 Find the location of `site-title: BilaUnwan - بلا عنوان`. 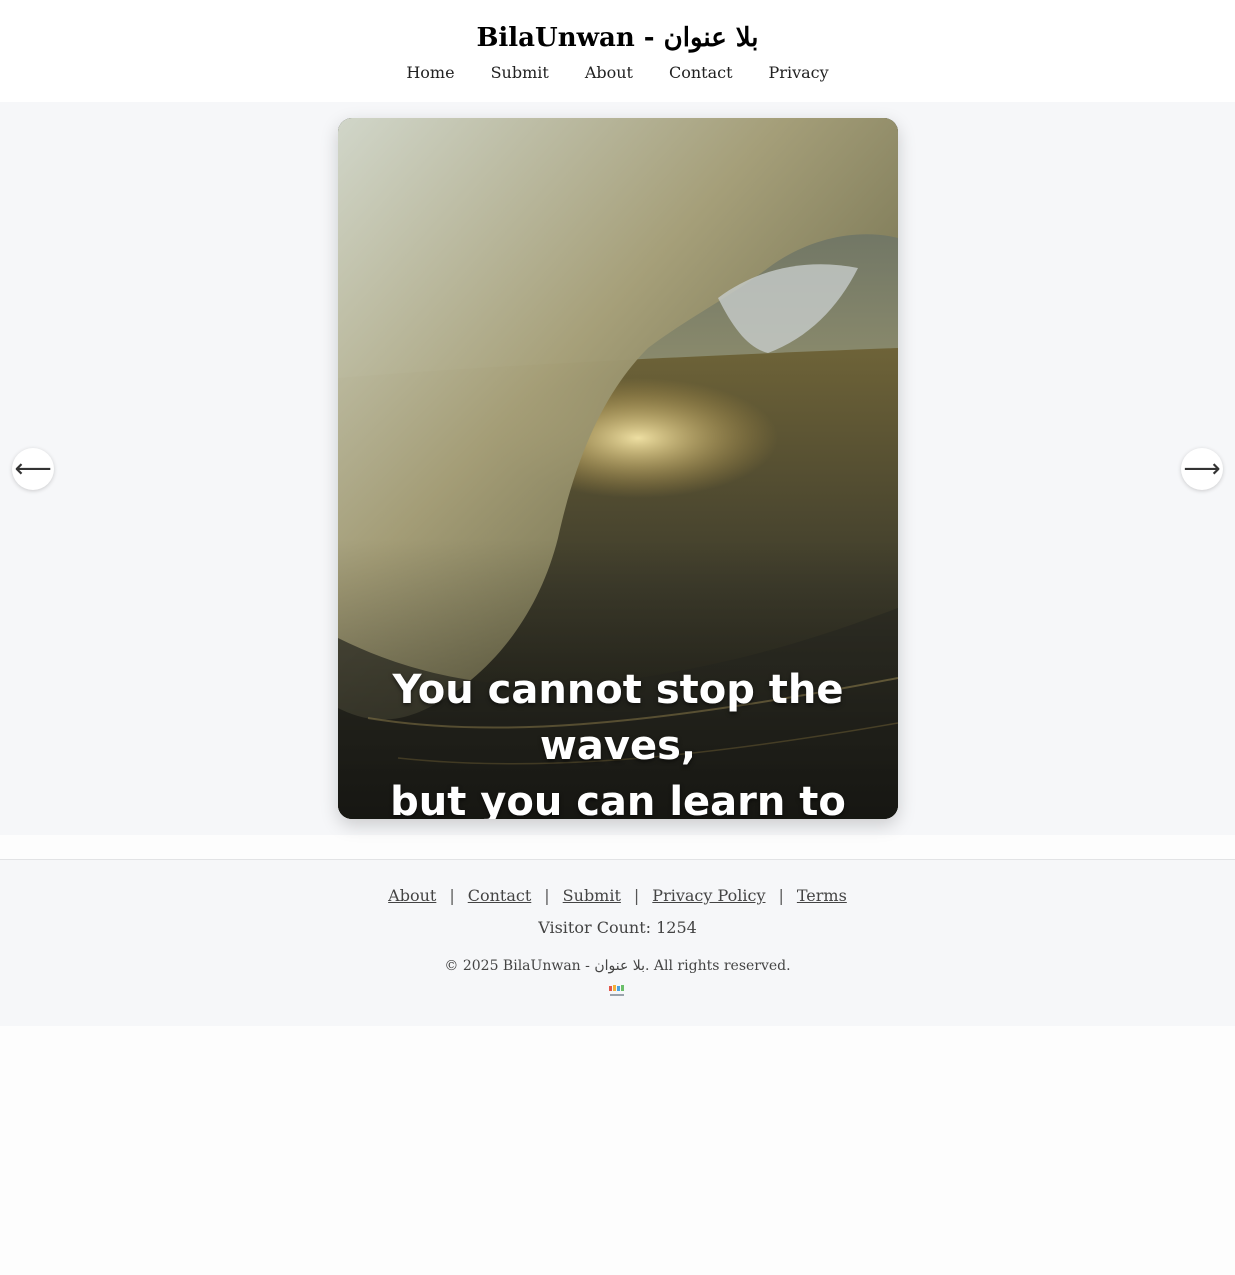

site-title: BilaUnwan - بلا عنوان is located at coordinates (617, 38).